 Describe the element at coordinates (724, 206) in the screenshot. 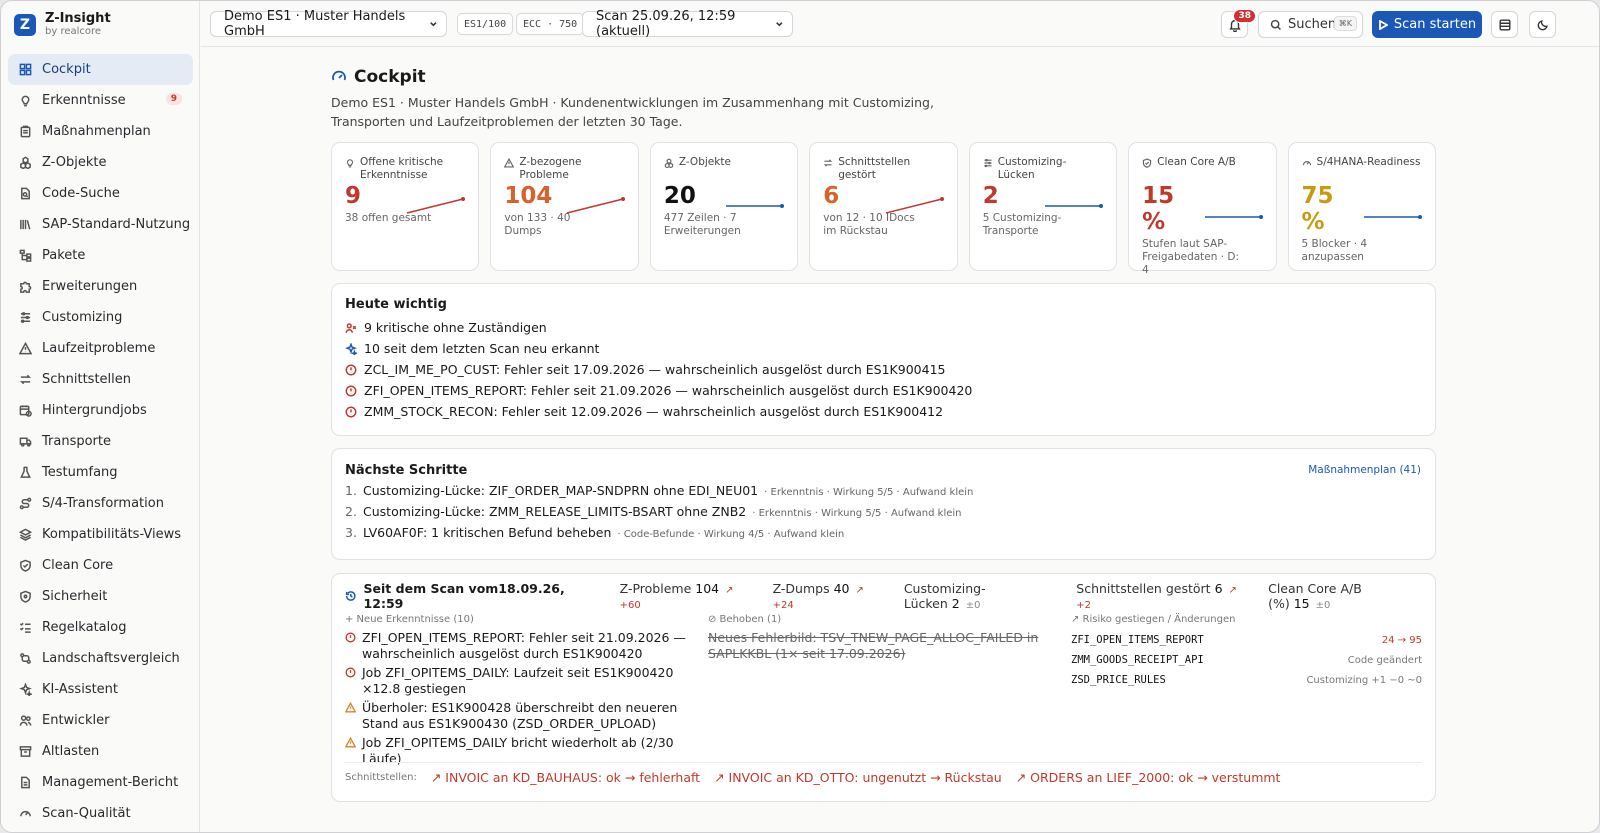

I see `kpi-card: Z-Objekte 20 477 Zeilen · 7 Erweiterungen` at that location.